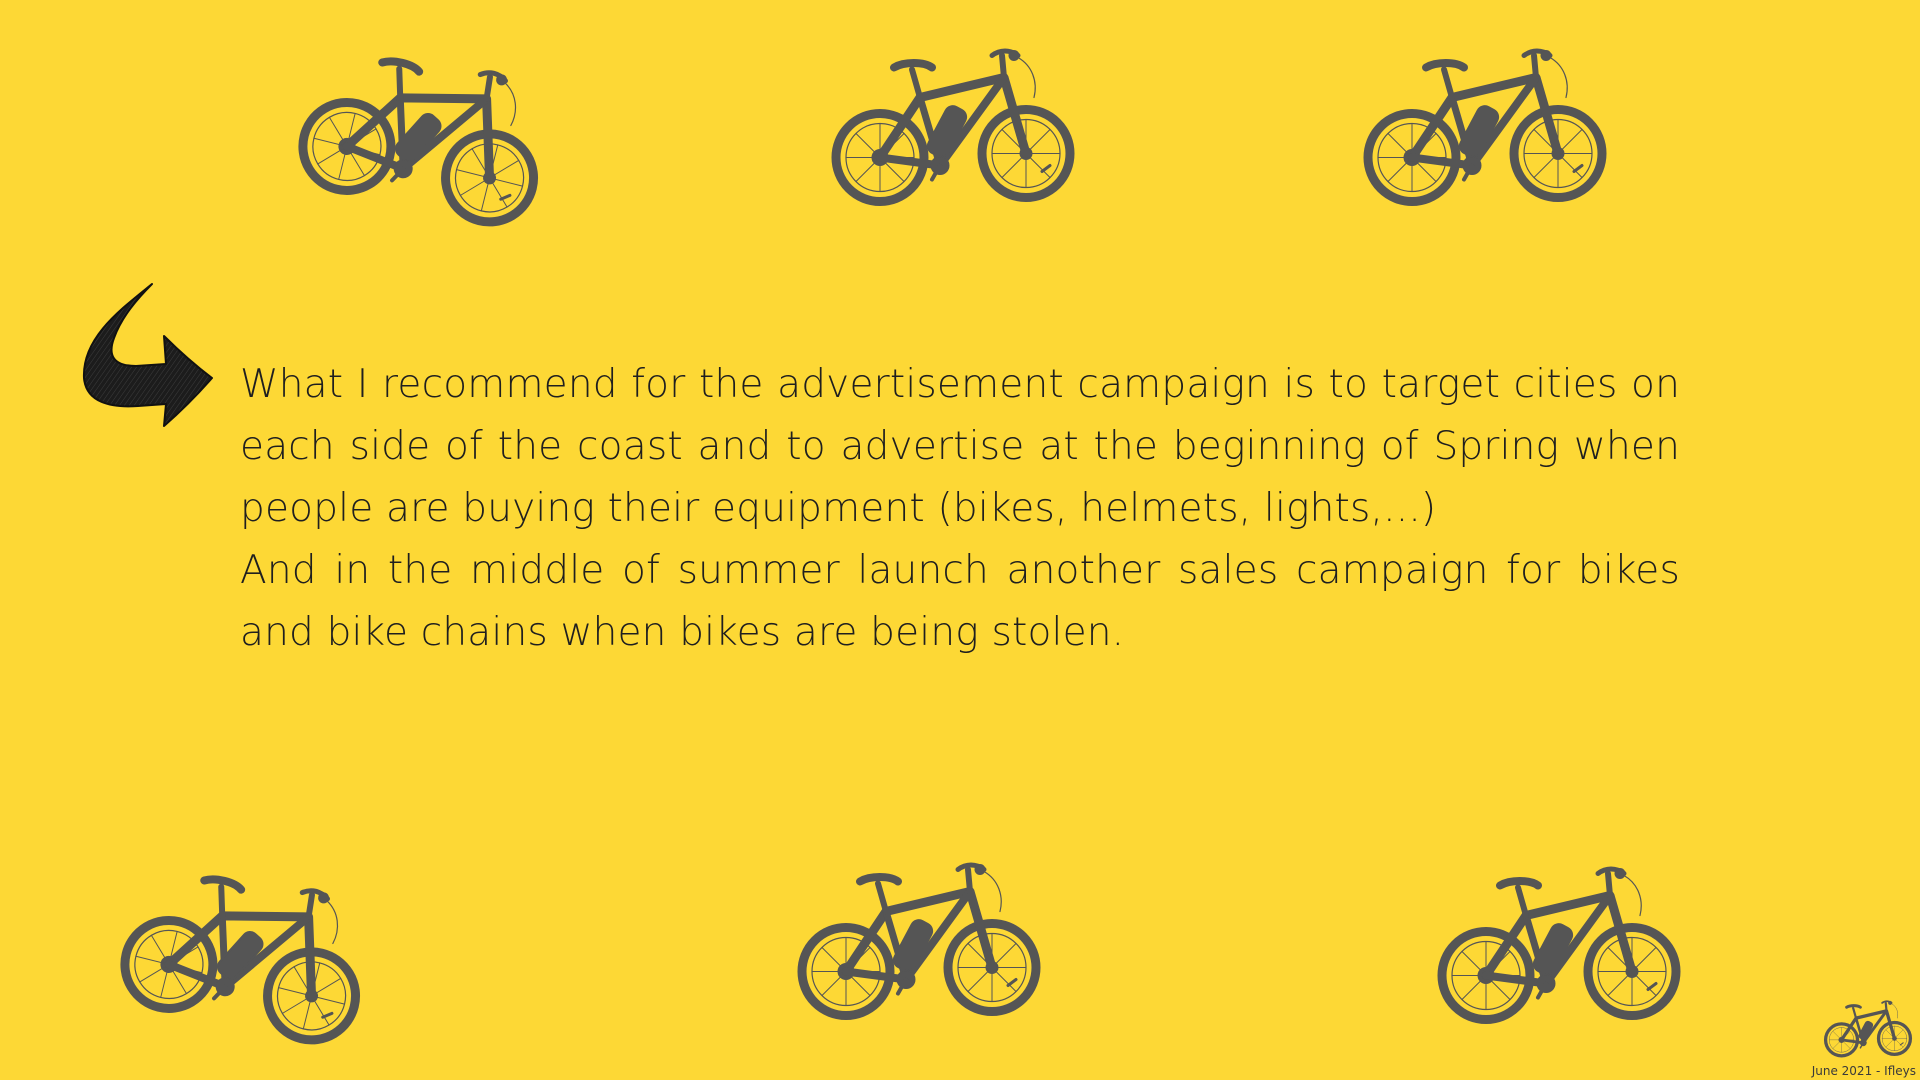 The height and width of the screenshot is (1080, 1920). What do you see at coordinates (1868, 1029) in the screenshot?
I see `footer-bike-logo-icon` at bounding box center [1868, 1029].